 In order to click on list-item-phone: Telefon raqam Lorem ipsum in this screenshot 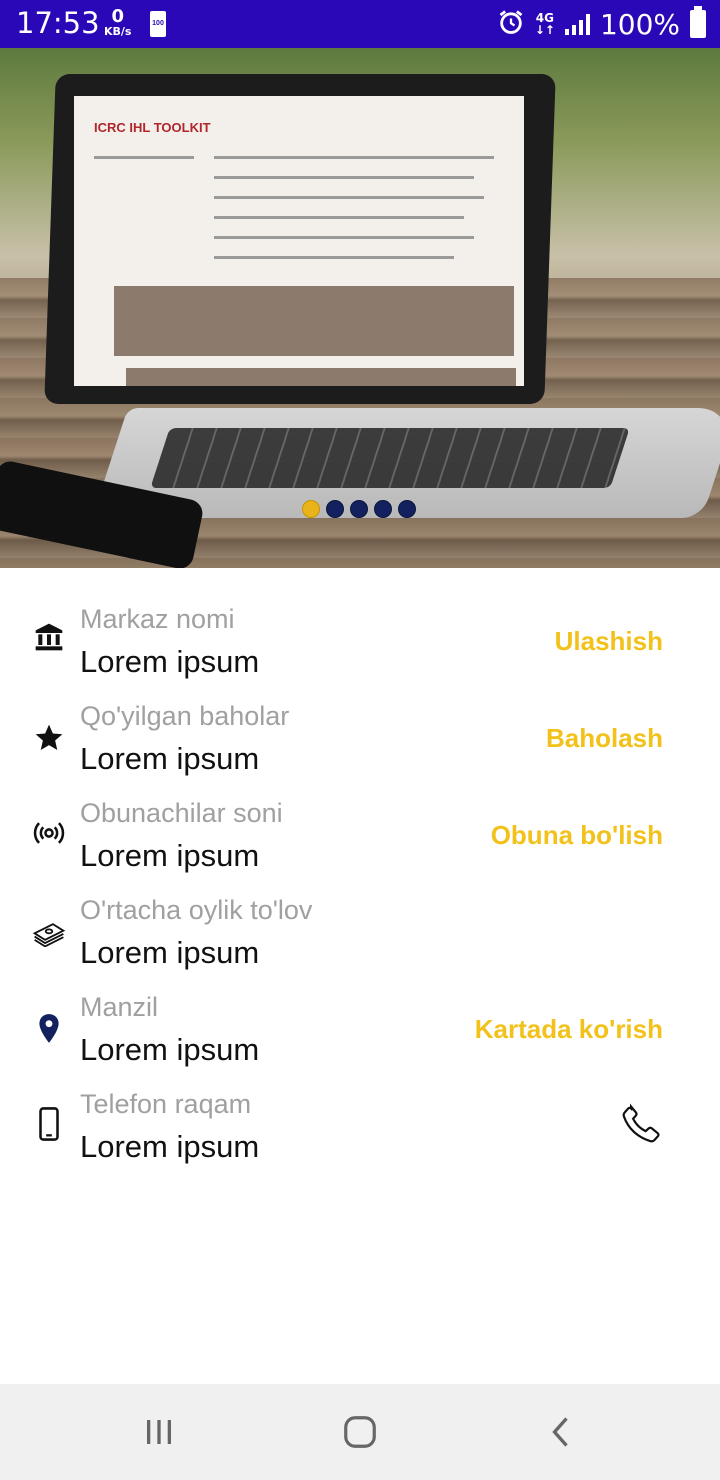, I will do `click(360, 1129)`.